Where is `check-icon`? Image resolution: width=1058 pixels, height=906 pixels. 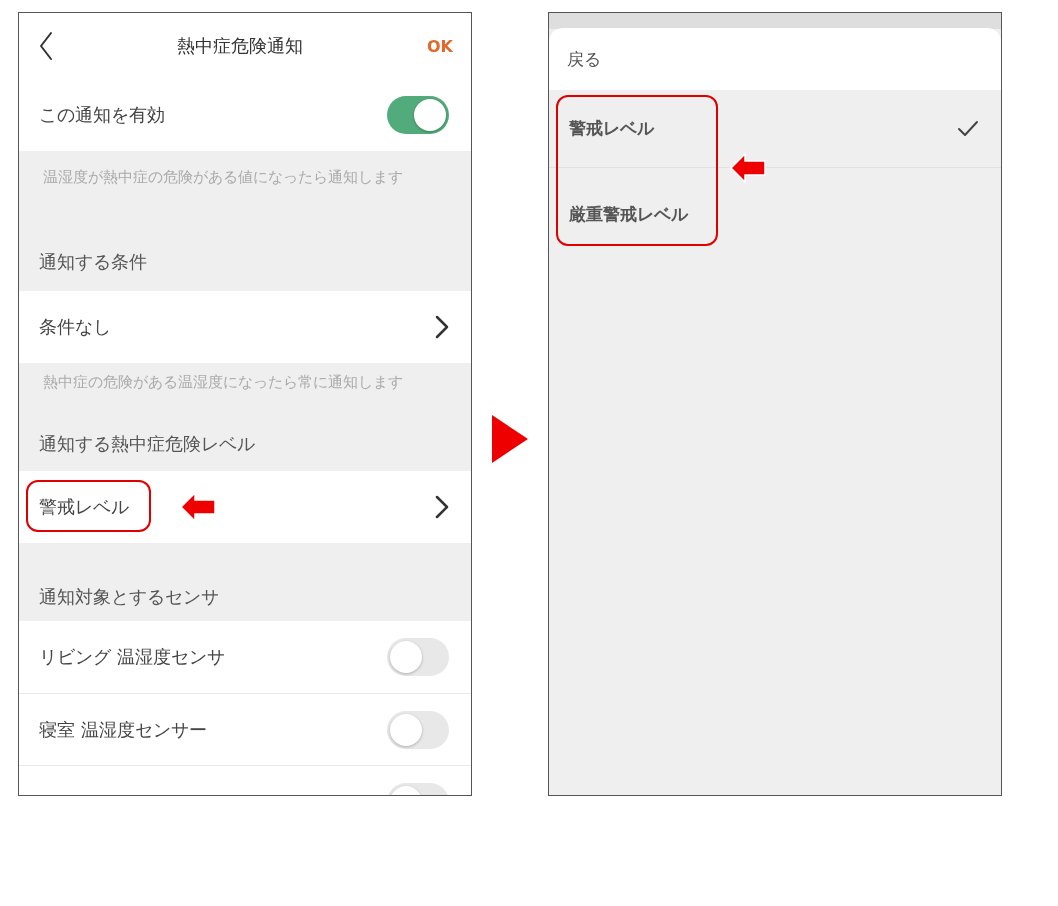
check-icon is located at coordinates (968, 128).